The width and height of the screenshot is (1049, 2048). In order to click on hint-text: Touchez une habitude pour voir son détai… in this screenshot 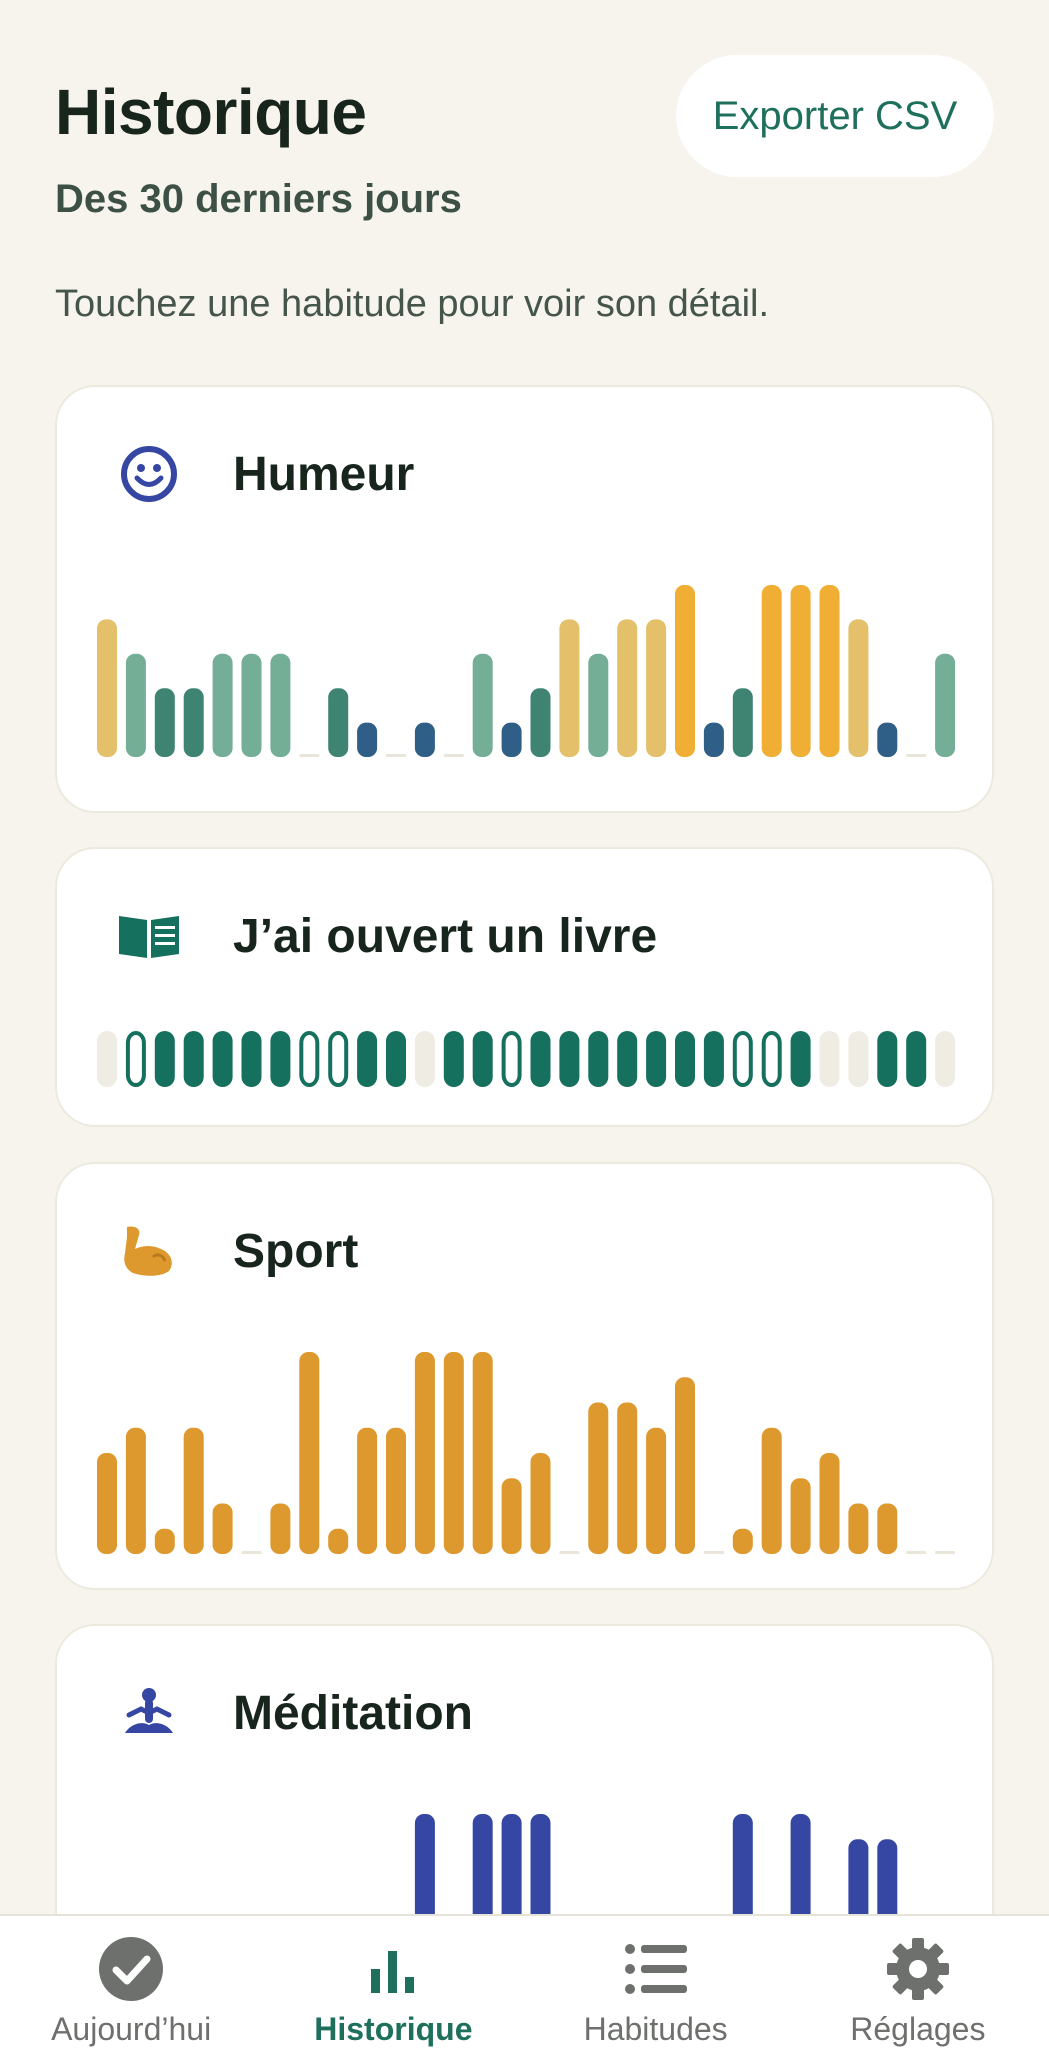, I will do `click(412, 304)`.